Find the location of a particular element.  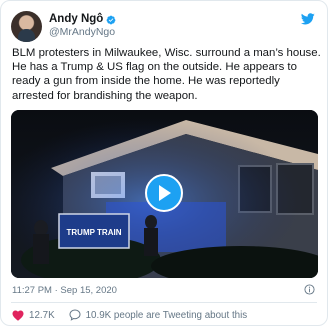

tweet-timestamp: 11:27 PM · Sep 15, 2020 is located at coordinates (64, 290).